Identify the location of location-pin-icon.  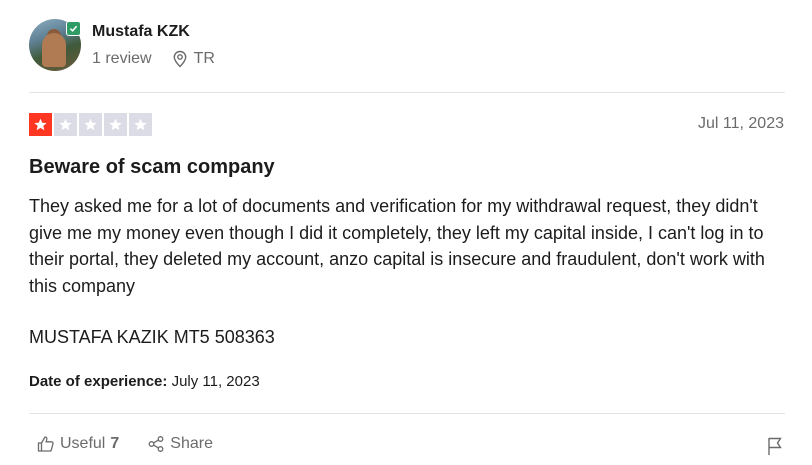
(179, 59).